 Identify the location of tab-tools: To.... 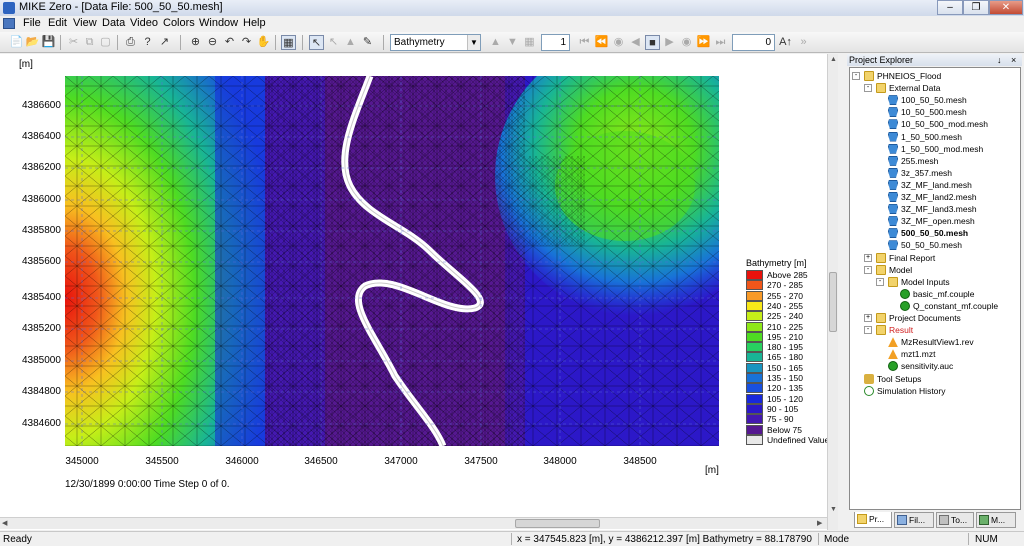
(955, 520).